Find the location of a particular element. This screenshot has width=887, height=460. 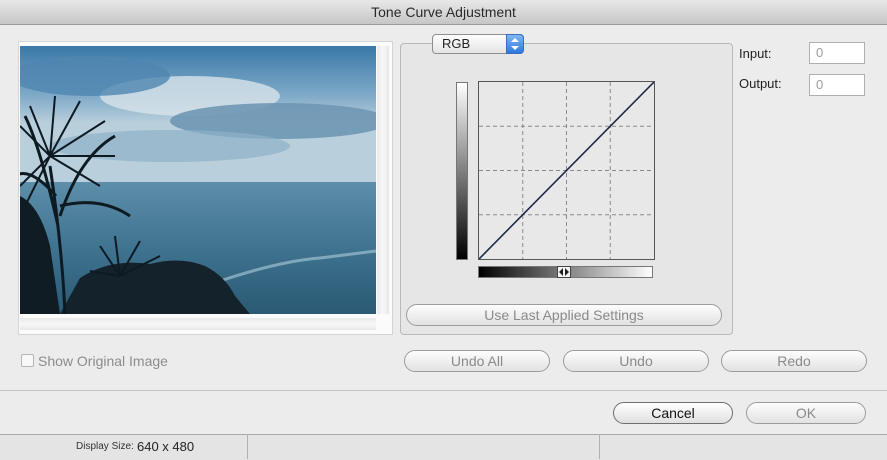

output-gradient-bar is located at coordinates (462, 171).